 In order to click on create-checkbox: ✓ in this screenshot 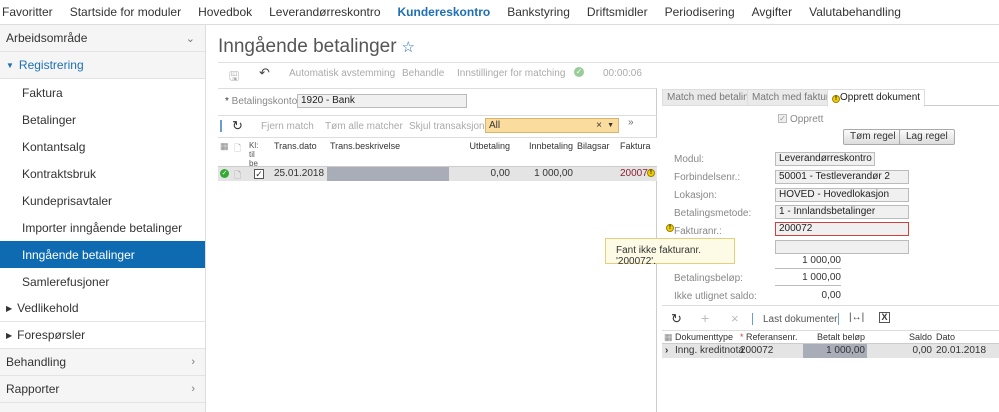, I will do `click(782, 118)`.